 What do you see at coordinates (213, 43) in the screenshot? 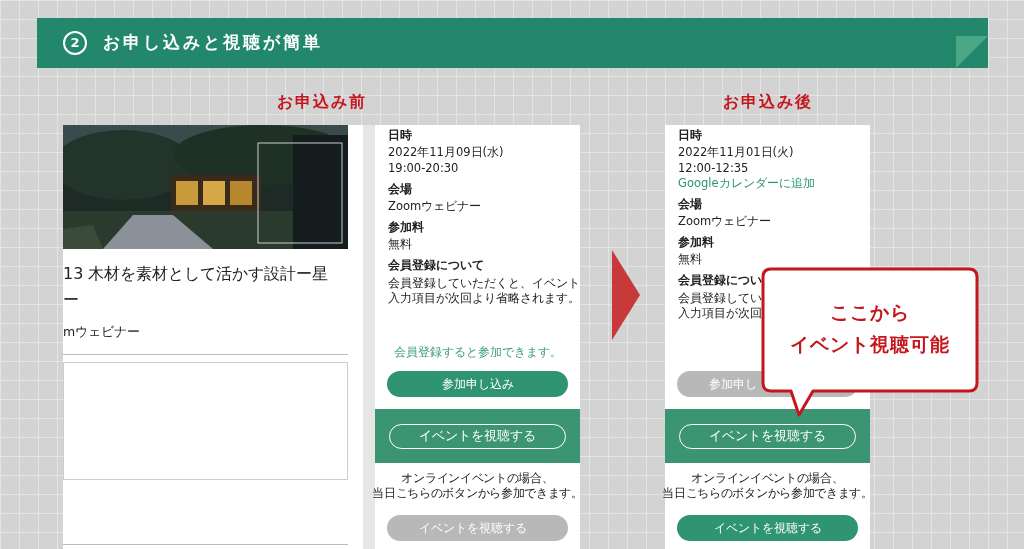
I see `section-title: お申し込みと視聴が簡単` at bounding box center [213, 43].